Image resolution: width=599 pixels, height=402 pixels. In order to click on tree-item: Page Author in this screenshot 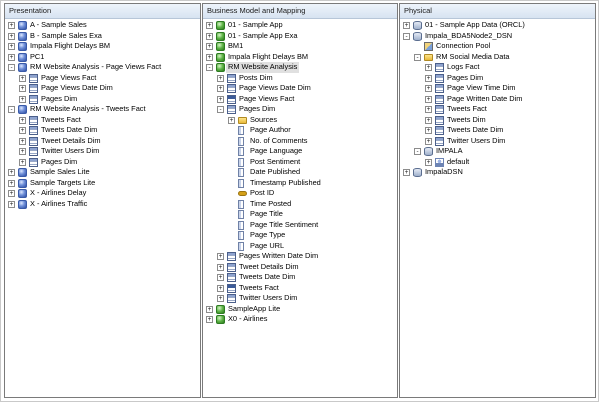, I will do `click(300, 130)`.